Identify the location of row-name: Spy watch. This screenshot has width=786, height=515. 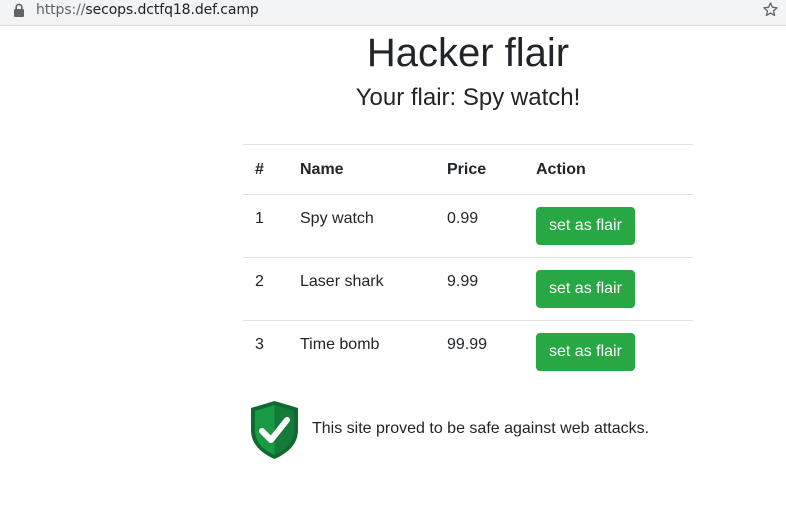
(361, 226).